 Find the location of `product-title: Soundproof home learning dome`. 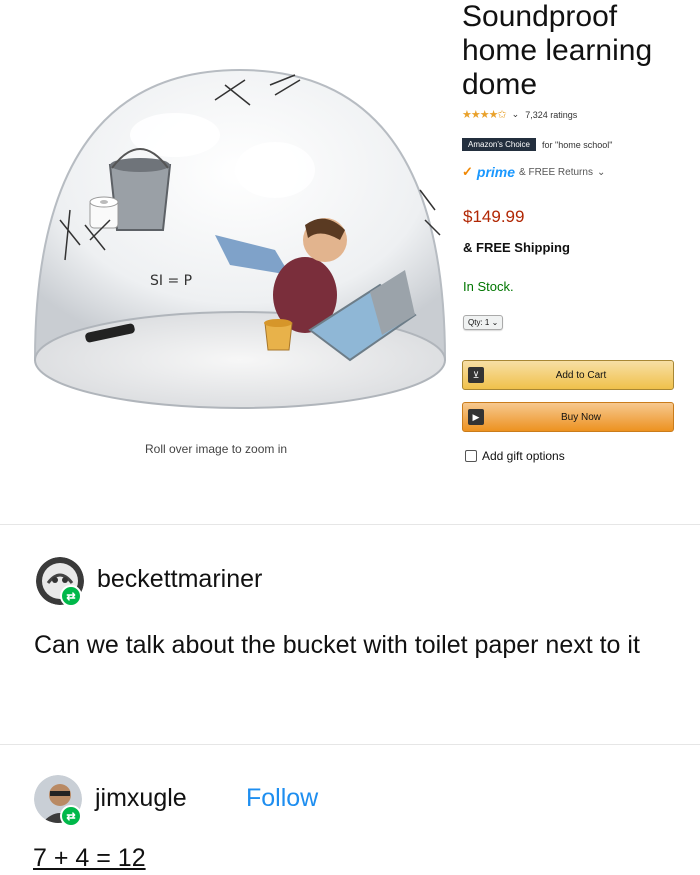

product-title: Soundproof home learning dome is located at coordinates (577, 51).